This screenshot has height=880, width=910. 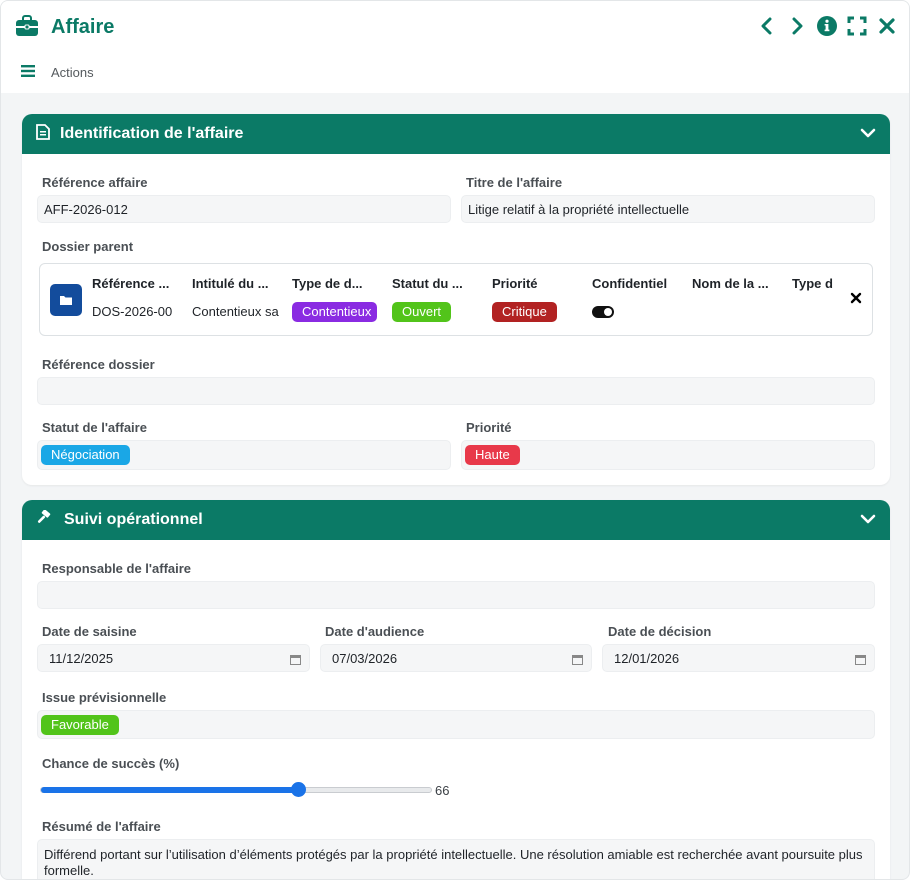 I want to click on priorite-field: Haute, so click(x=668, y=455).